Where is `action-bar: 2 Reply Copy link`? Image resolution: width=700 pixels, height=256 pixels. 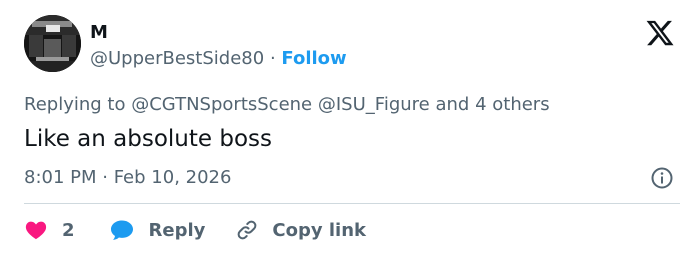
action-bar: 2 Reply Copy link is located at coordinates (195, 230).